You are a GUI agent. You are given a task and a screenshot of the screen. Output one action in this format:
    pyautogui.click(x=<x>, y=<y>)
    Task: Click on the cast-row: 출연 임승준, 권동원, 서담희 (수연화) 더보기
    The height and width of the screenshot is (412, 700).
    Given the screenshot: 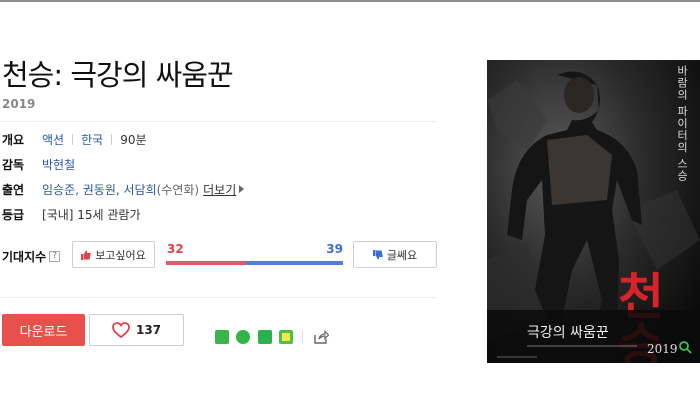 What is the action you would take?
    pyautogui.click(x=123, y=189)
    